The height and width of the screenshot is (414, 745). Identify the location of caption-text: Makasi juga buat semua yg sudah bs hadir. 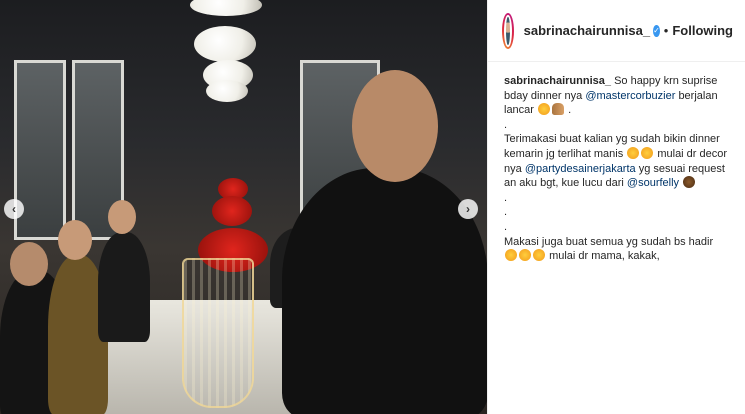
(609, 241).